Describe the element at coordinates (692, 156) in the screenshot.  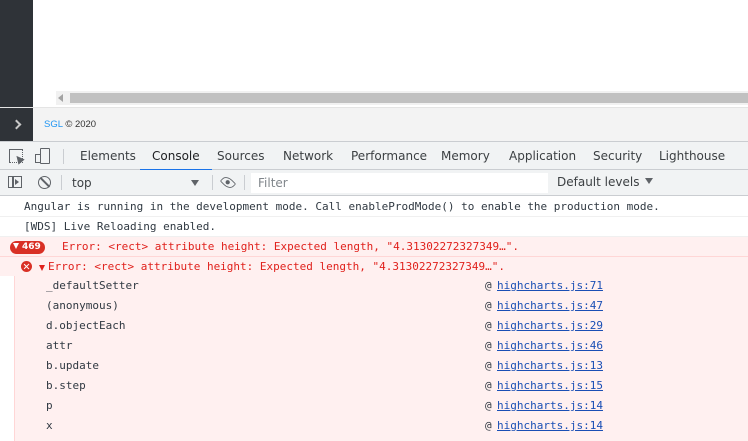
I see `tab-lighthouse: Lighthouse` at that location.